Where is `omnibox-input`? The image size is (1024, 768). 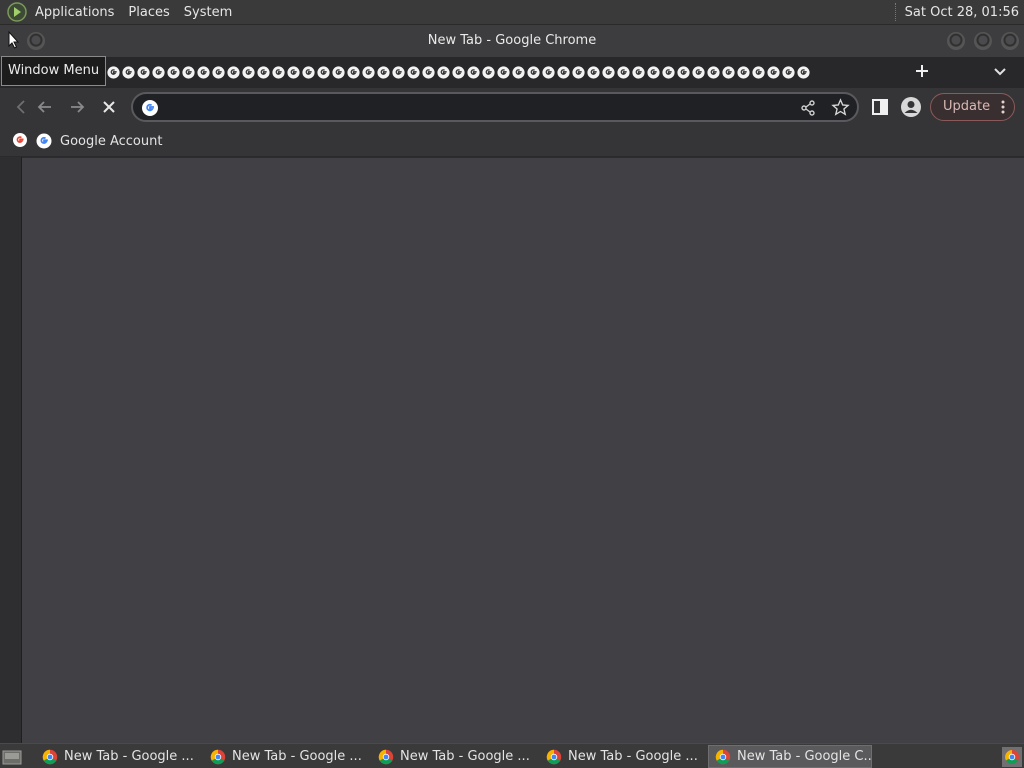 omnibox-input is located at coordinates (467, 107).